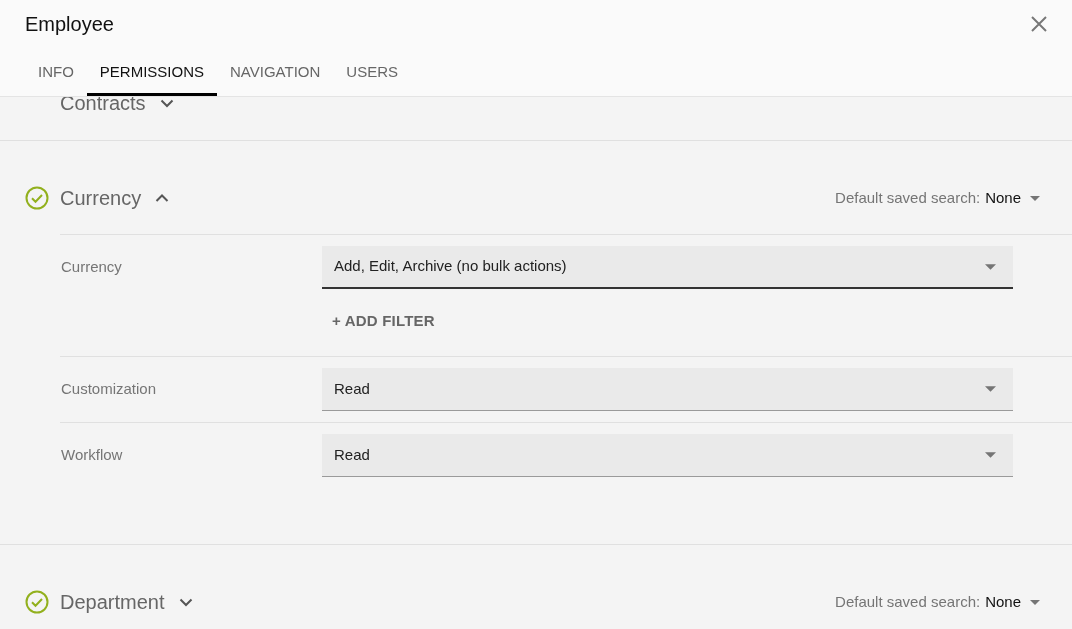  I want to click on permission-label: Customization, so click(108, 389).